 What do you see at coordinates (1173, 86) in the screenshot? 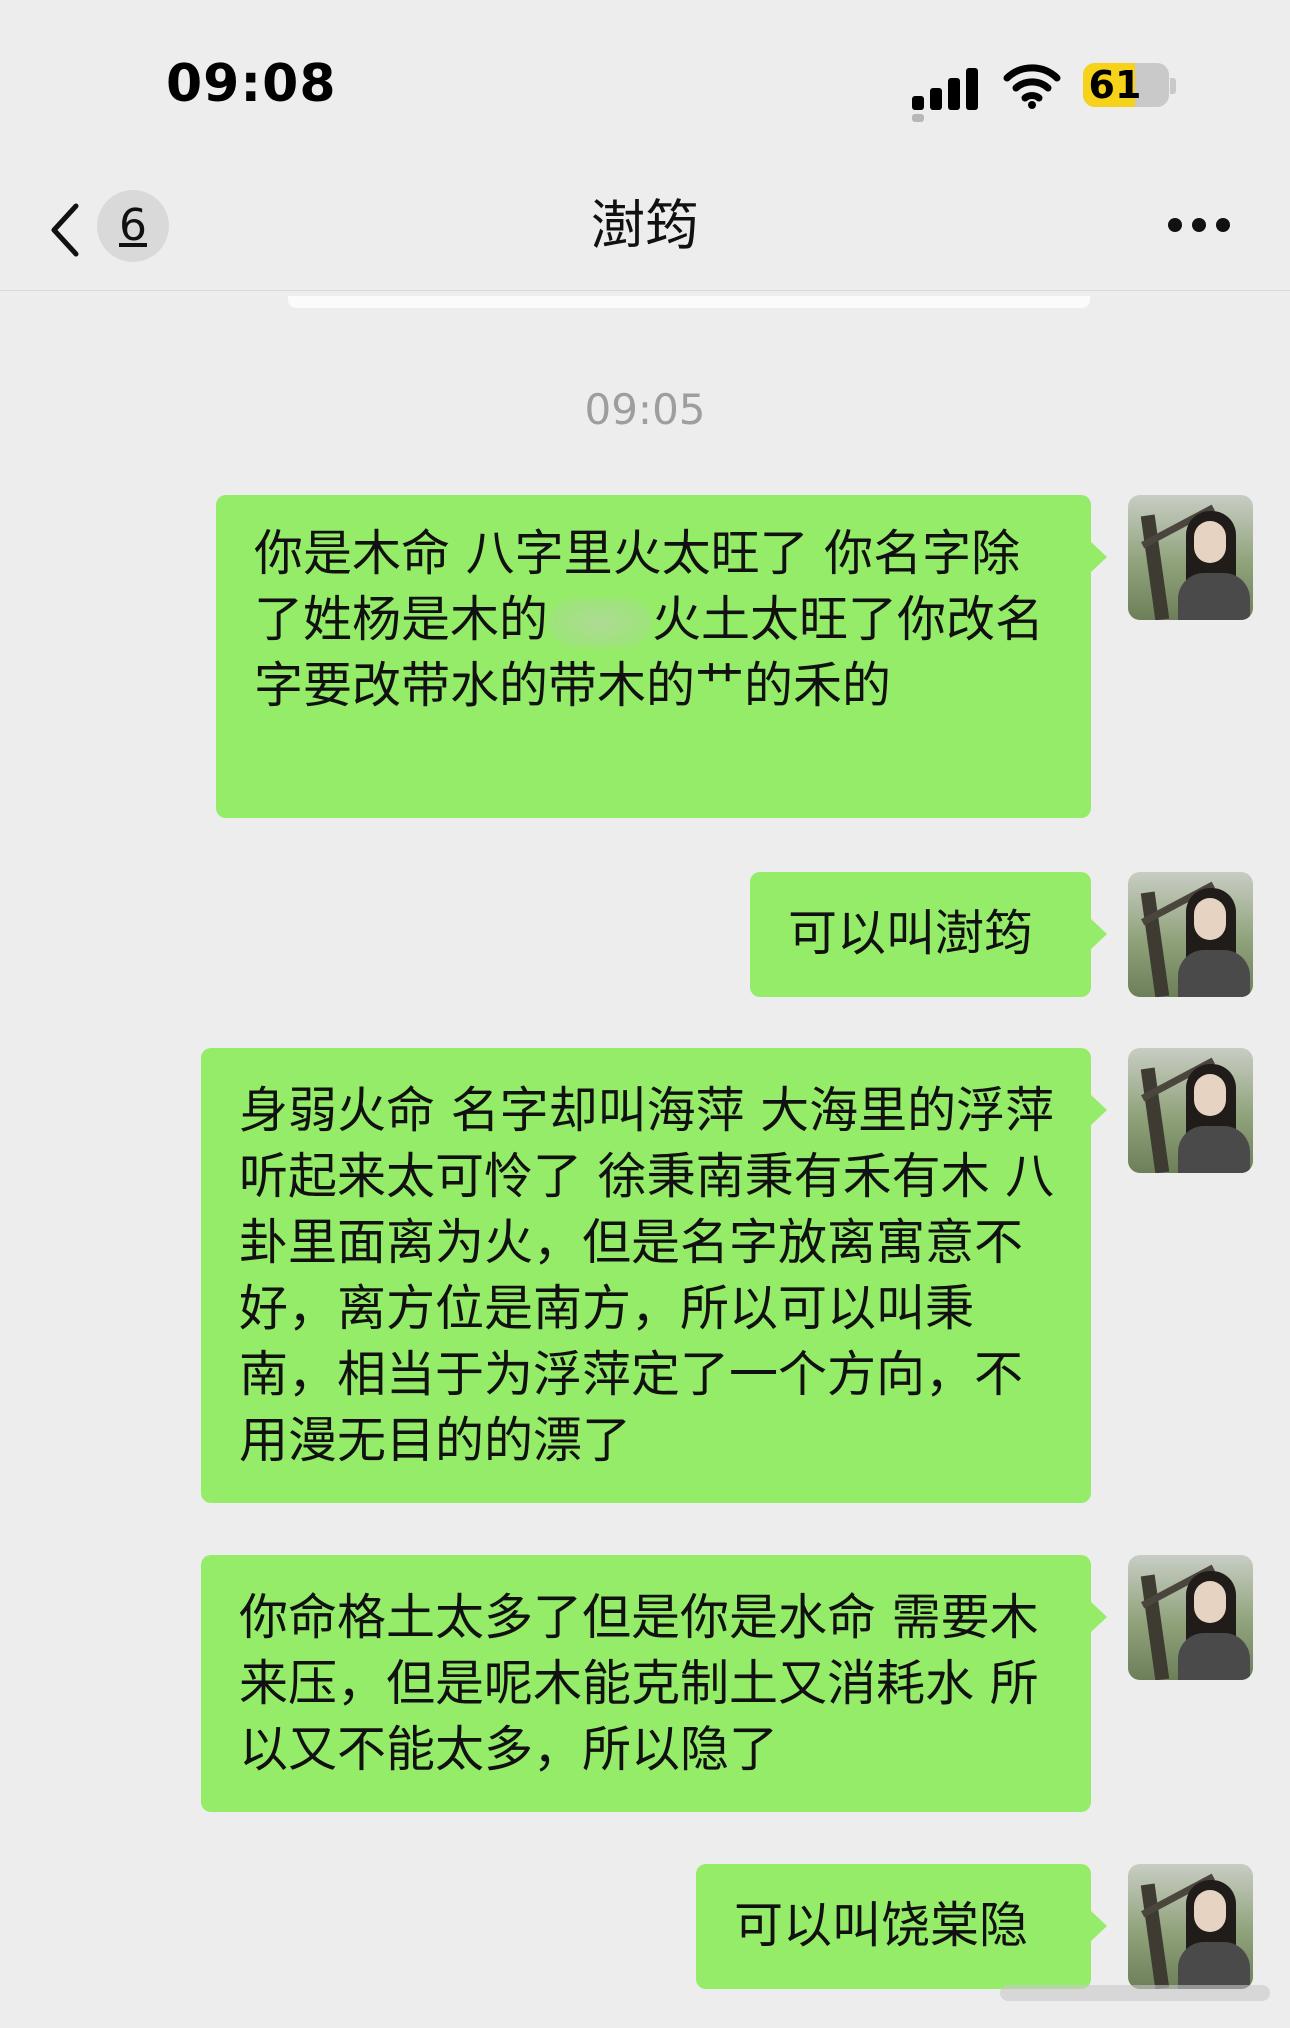
I see `battery-tip` at bounding box center [1173, 86].